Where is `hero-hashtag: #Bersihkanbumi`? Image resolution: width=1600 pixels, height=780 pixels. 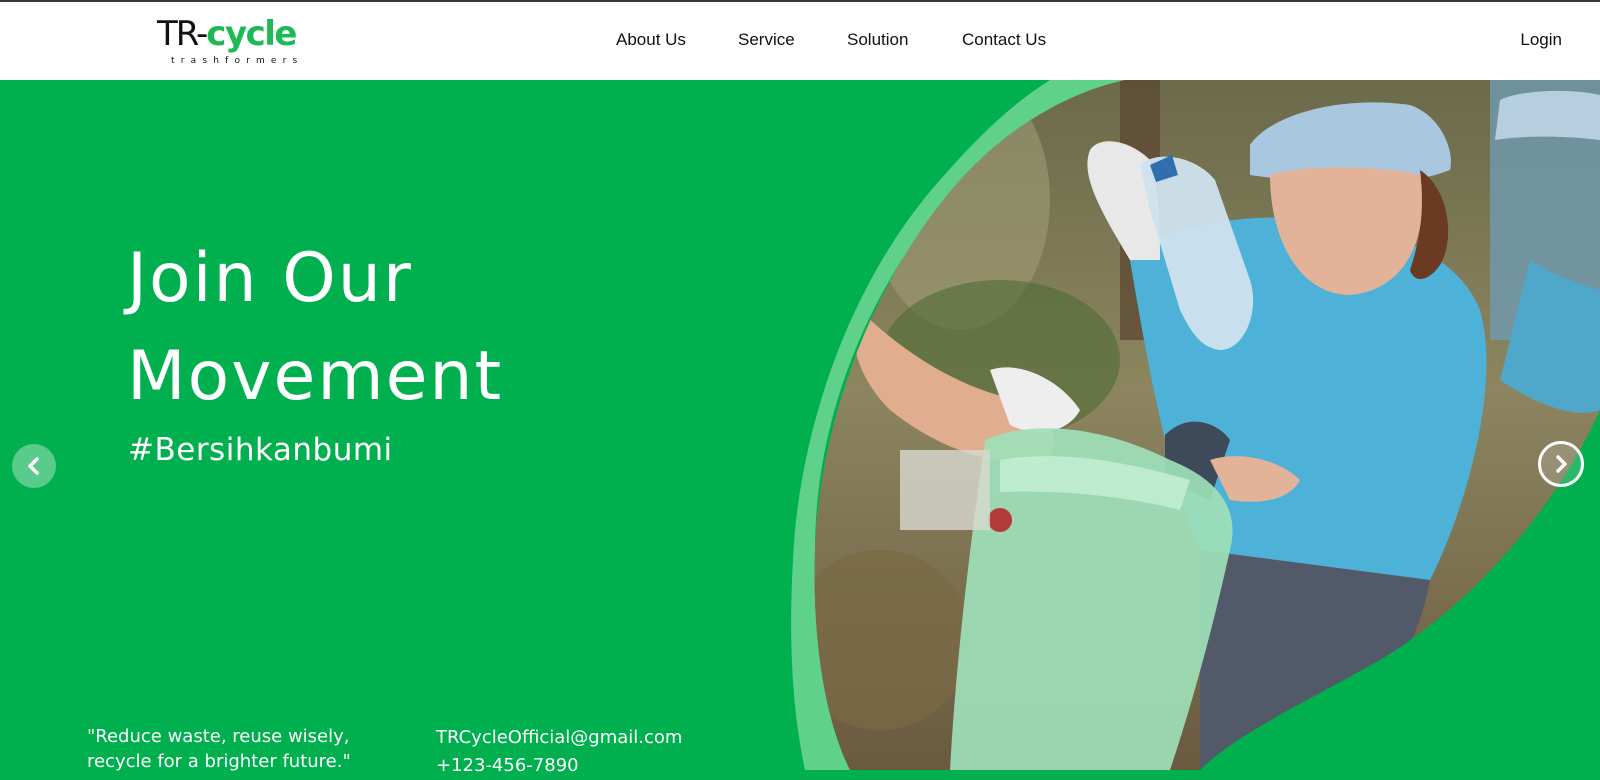
hero-hashtag: #Bersihkanbumi is located at coordinates (260, 450).